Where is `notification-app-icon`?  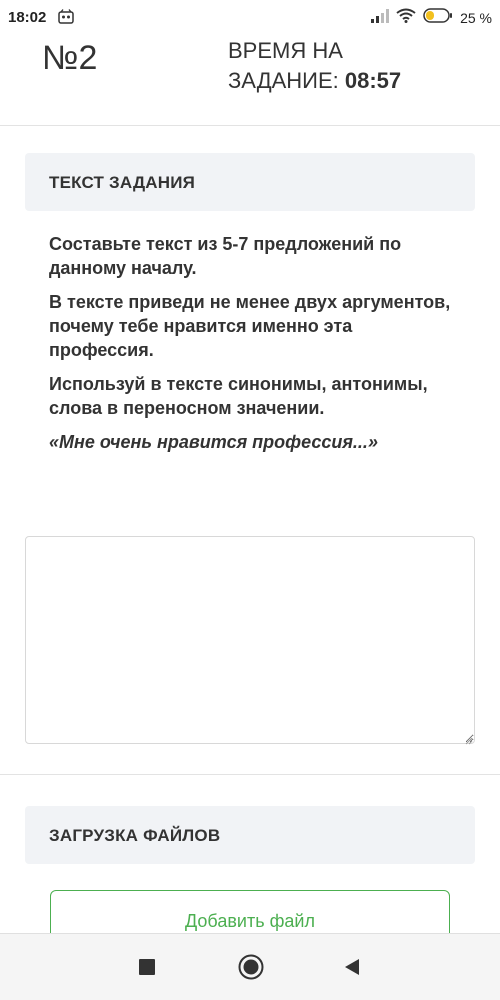
notification-app-icon is located at coordinates (66, 16).